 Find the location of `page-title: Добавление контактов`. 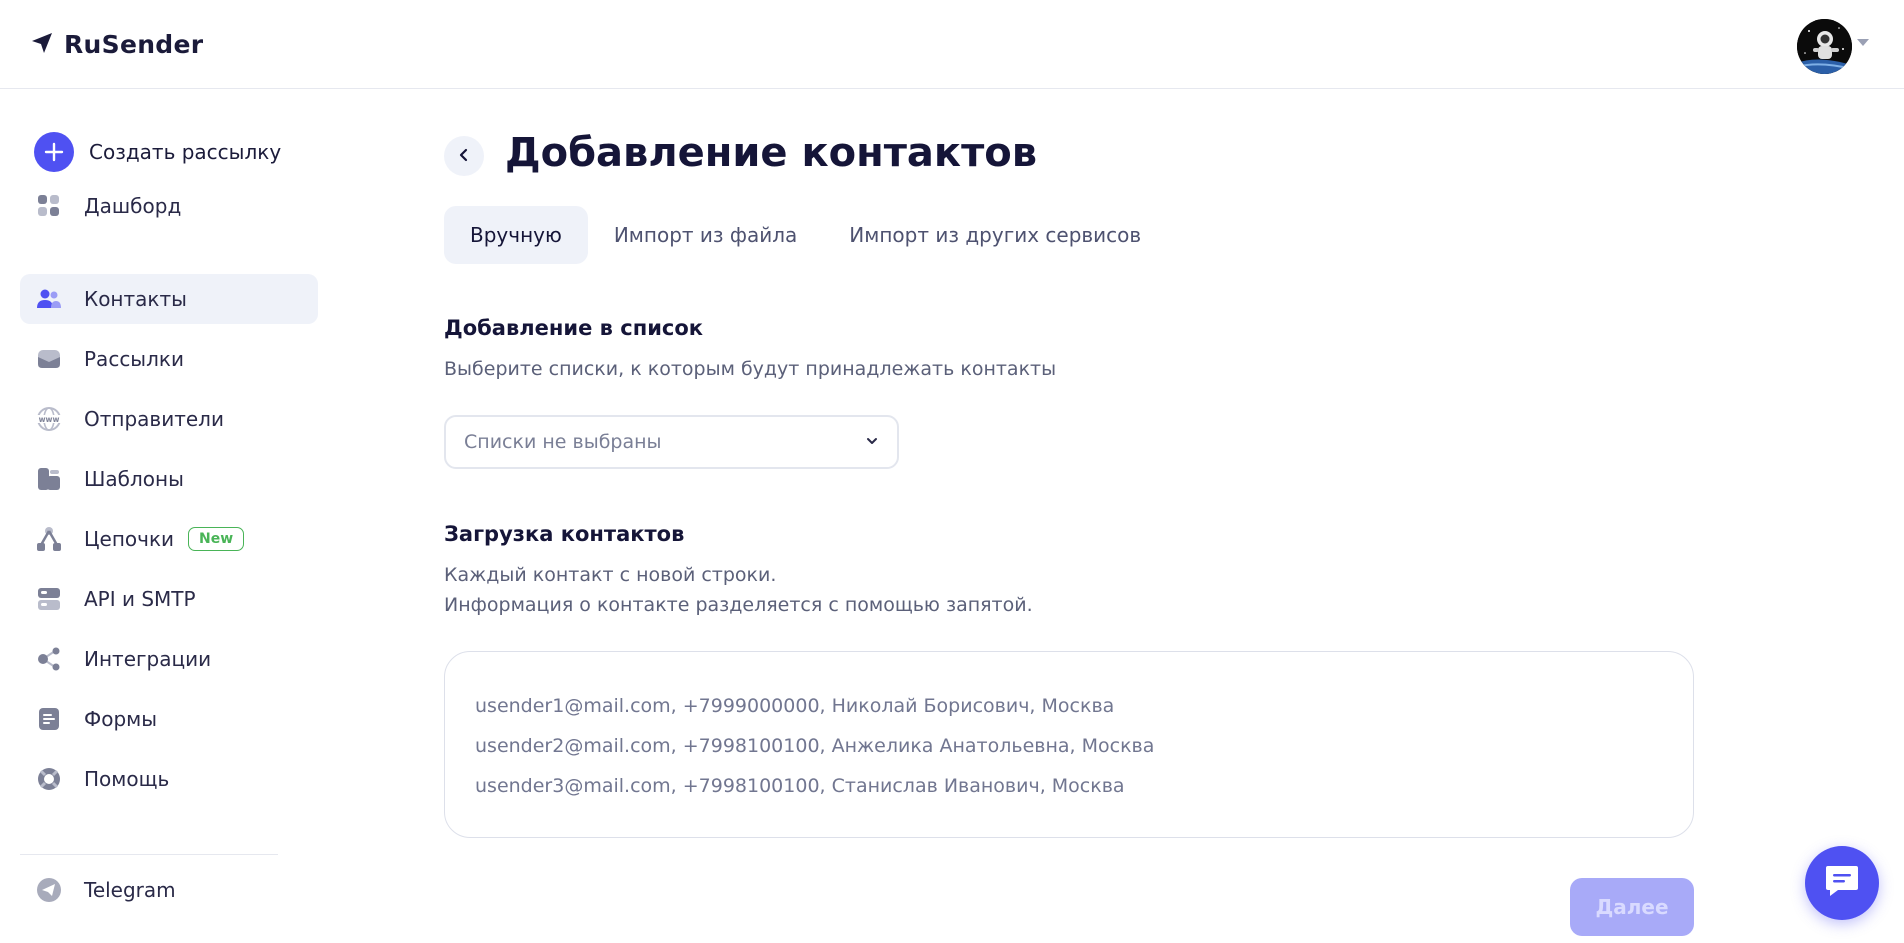

page-title: Добавление контактов is located at coordinates (771, 153).